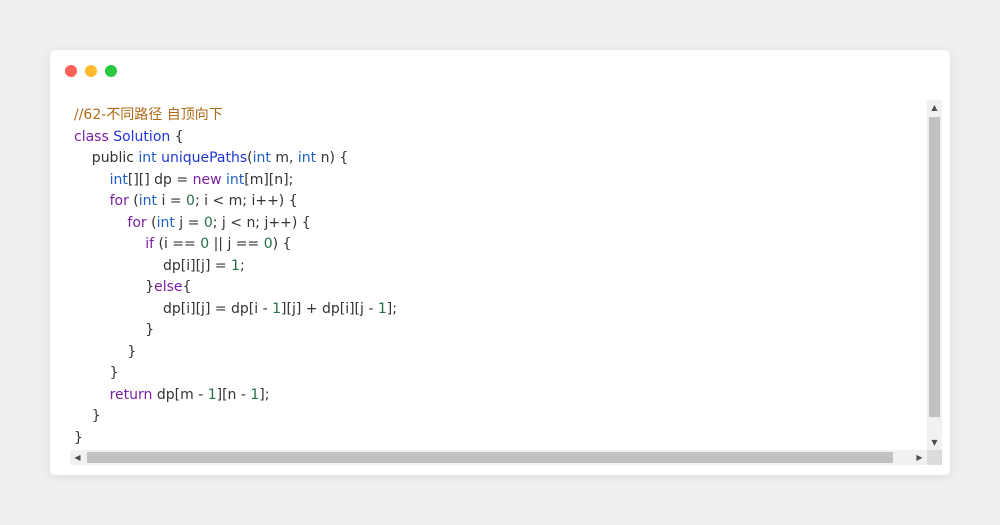 The image size is (1000, 525). What do you see at coordinates (153, 265) in the screenshot?
I see `code-token-default: dp[i][j] =` at bounding box center [153, 265].